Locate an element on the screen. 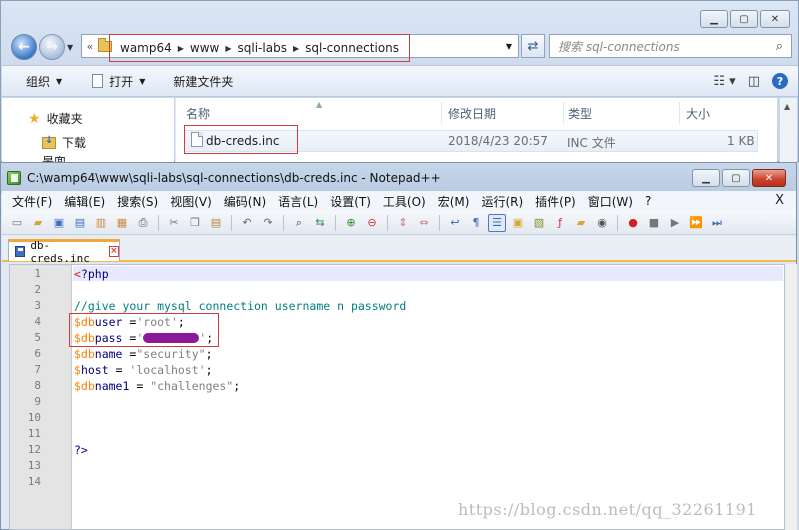 This screenshot has height=530, width=799. search-placeholder: 搜索 sql-connections is located at coordinates (619, 46).